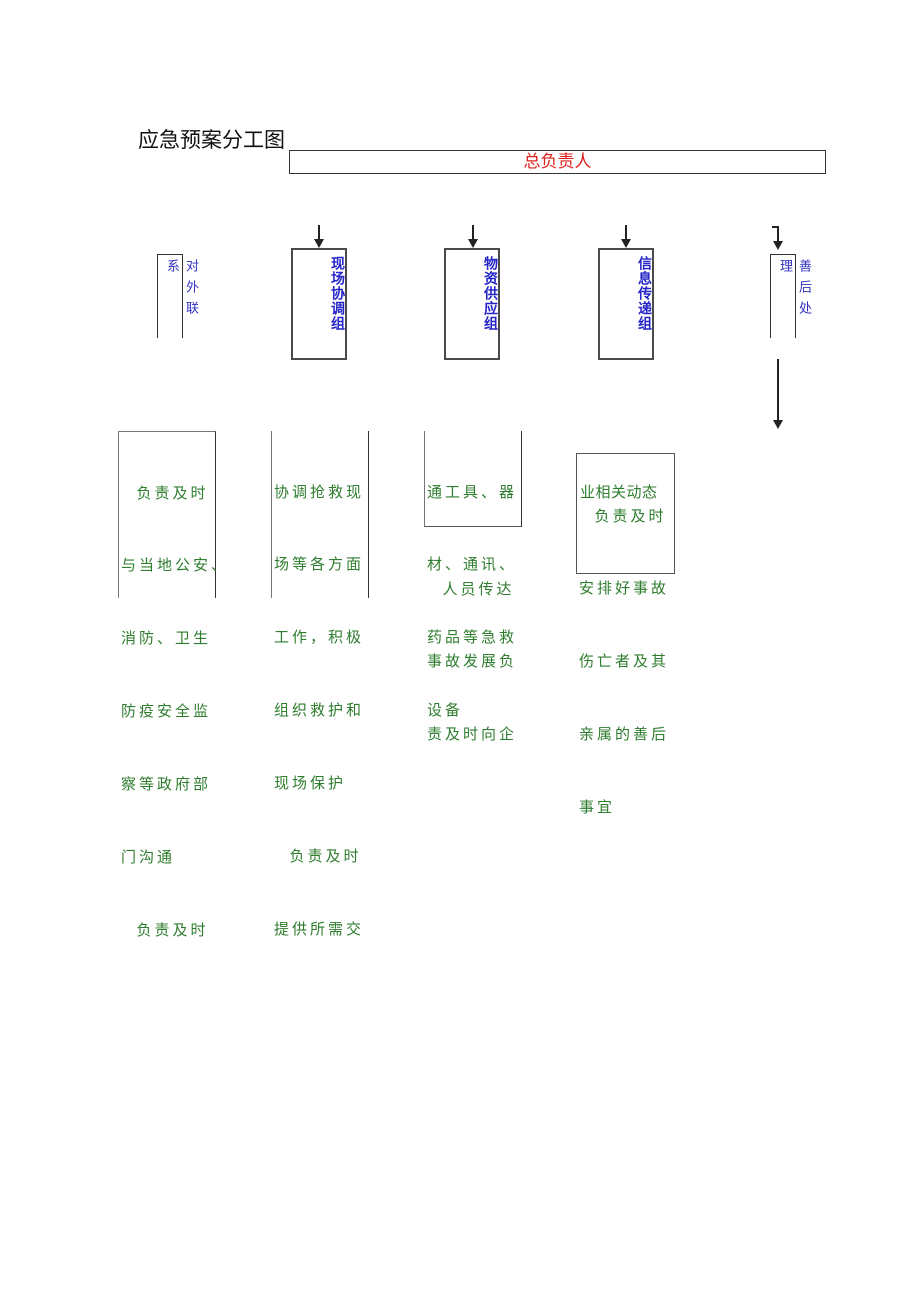 Image resolution: width=920 pixels, height=1301 pixels. What do you see at coordinates (319, 928) in the screenshot?
I see `duty-line: 提供所需交` at bounding box center [319, 928].